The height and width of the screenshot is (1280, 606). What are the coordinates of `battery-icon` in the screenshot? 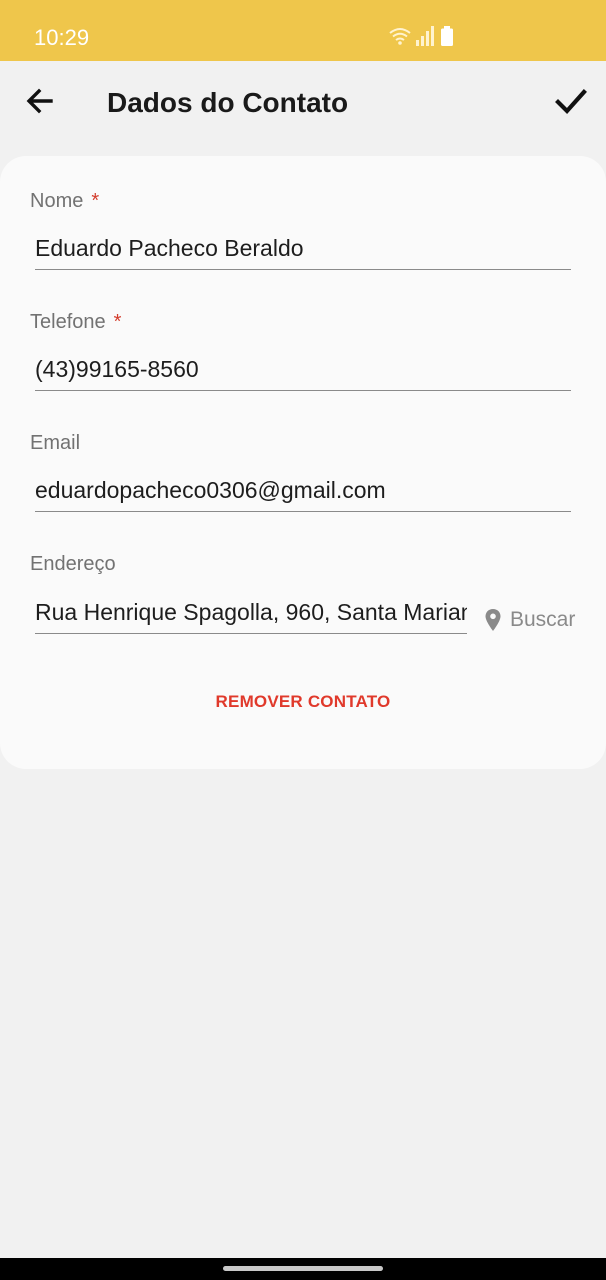 It's located at (447, 36).